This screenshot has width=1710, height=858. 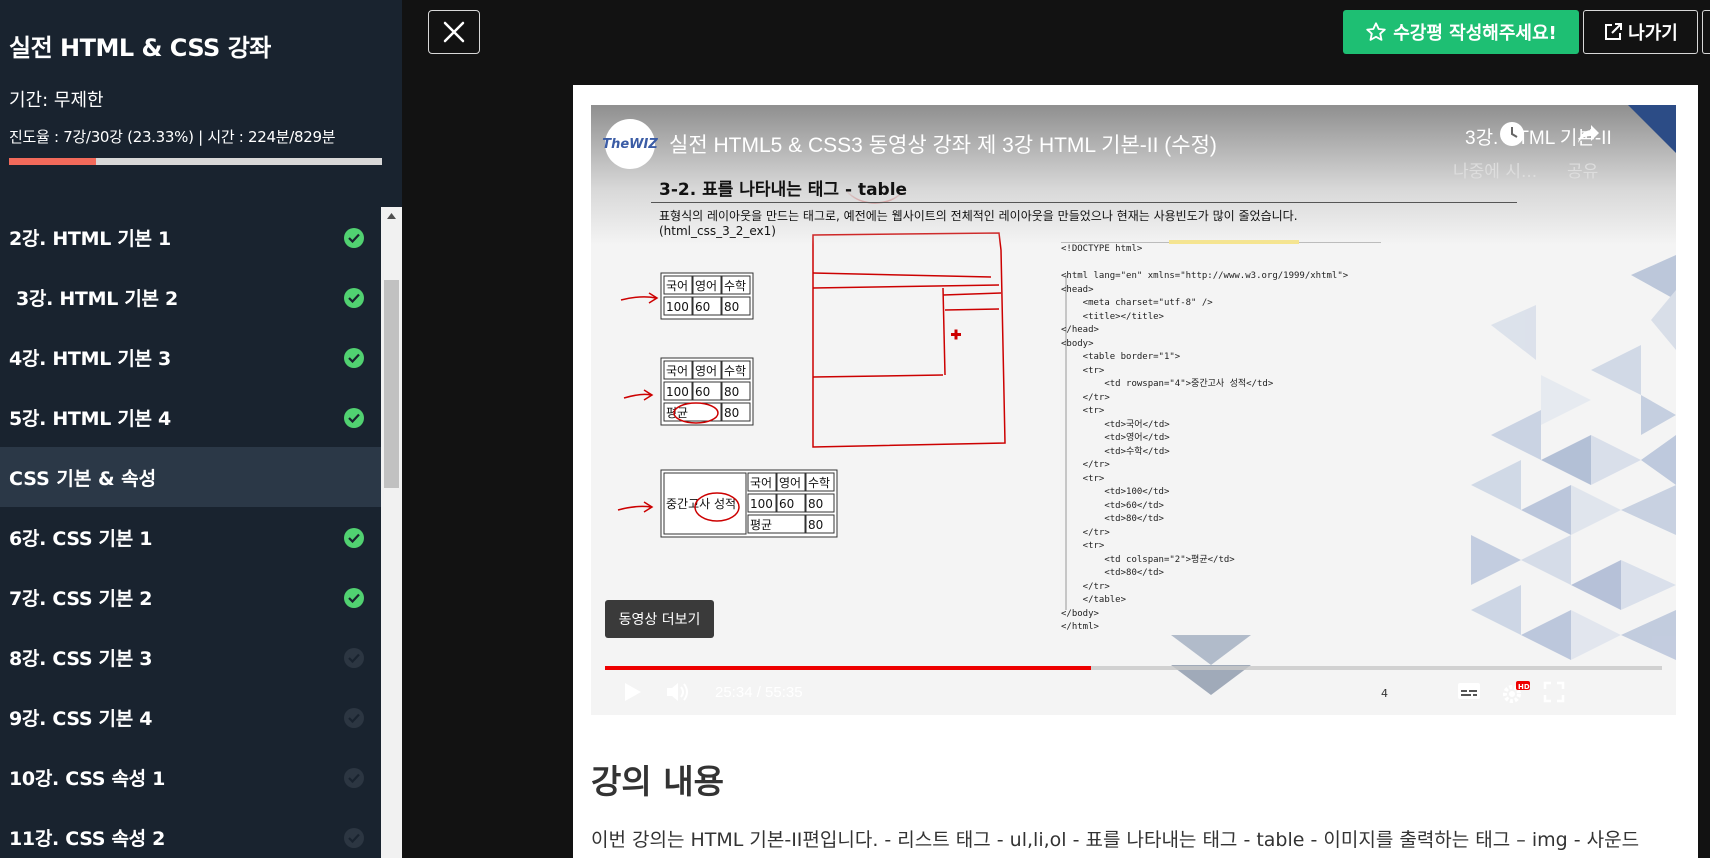 I want to click on play-icon, so click(x=633, y=692).